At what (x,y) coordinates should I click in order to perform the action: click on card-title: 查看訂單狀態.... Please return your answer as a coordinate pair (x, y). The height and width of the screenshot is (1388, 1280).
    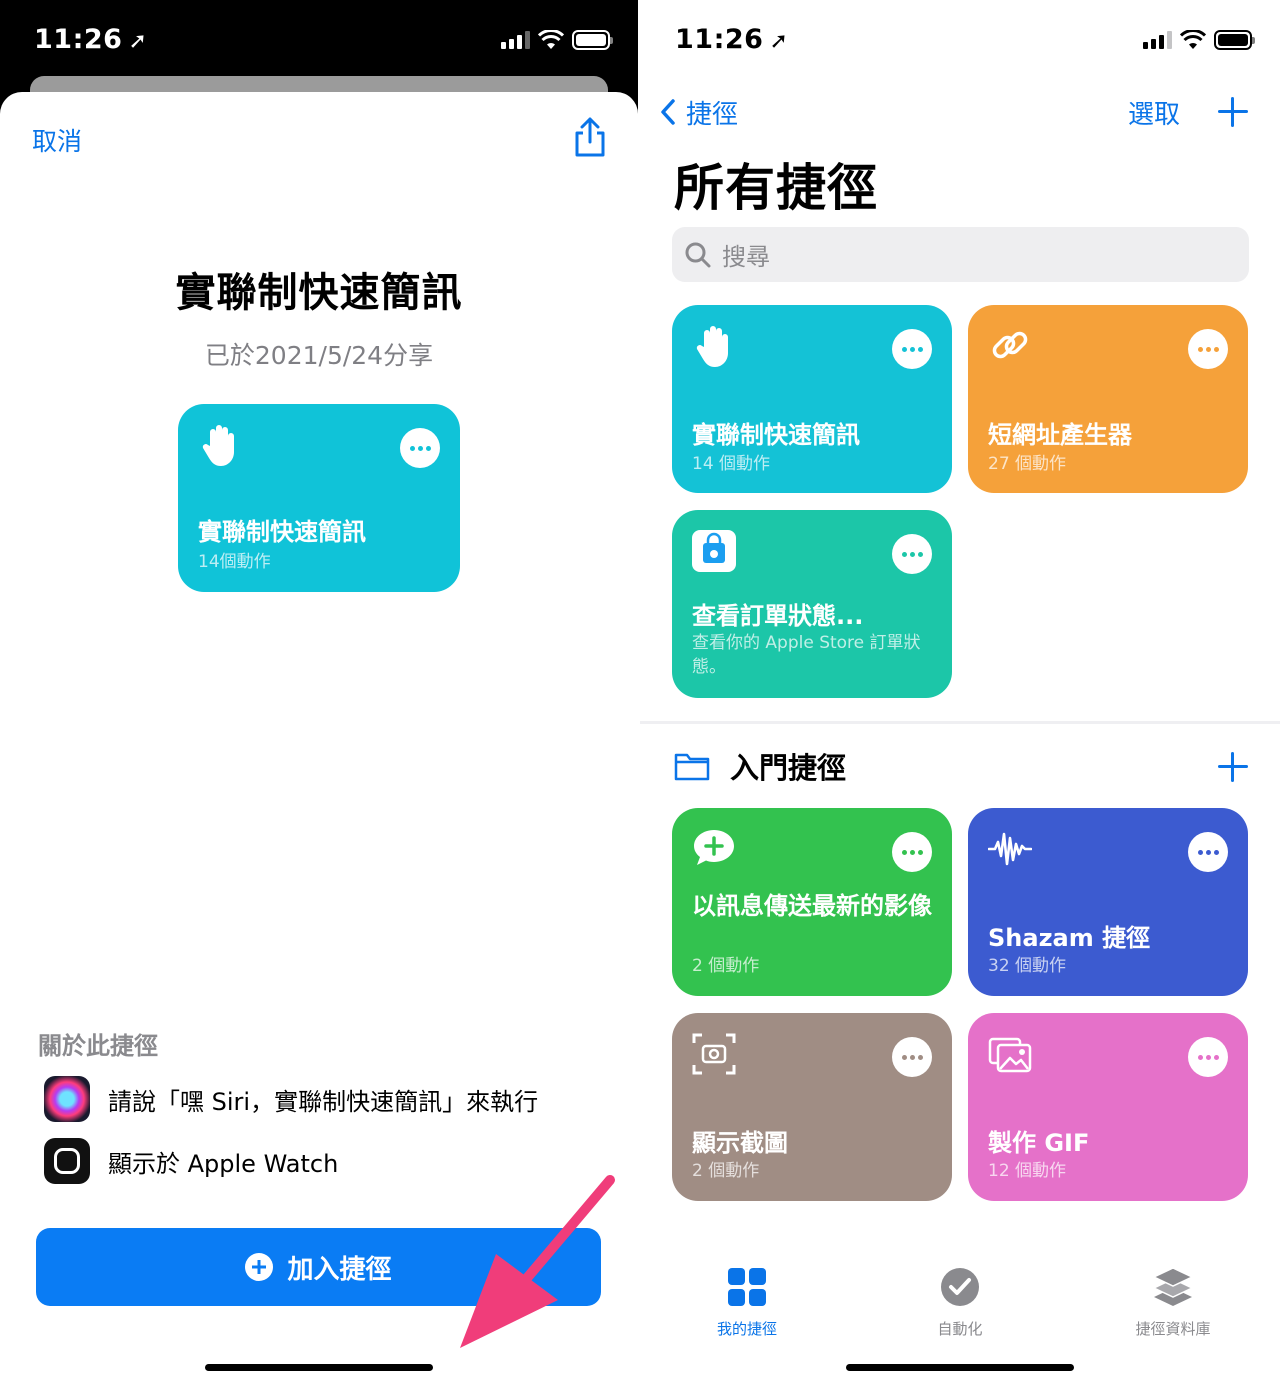
    Looking at the image, I should click on (778, 616).